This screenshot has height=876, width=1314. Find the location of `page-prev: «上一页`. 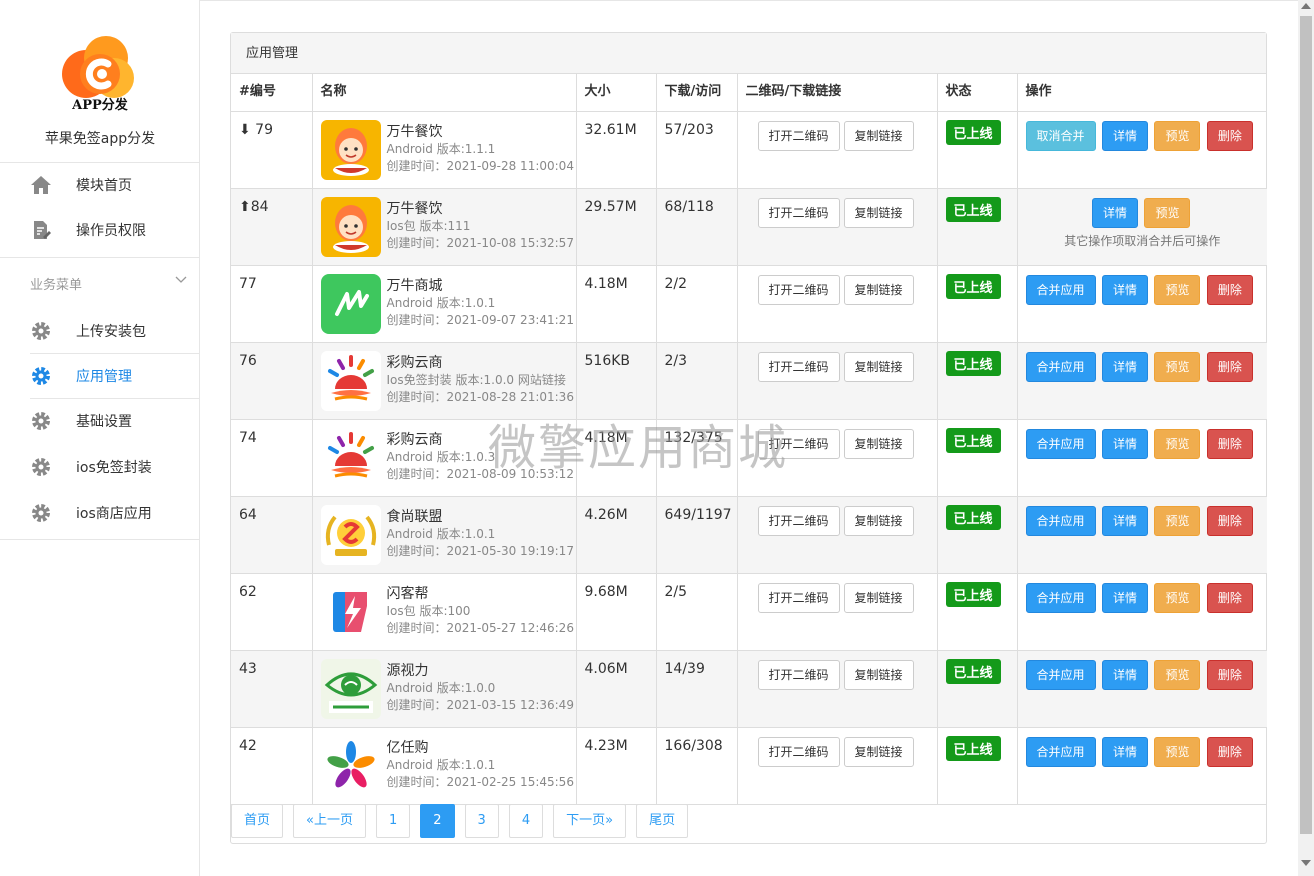

page-prev: «上一页 is located at coordinates (329, 821).